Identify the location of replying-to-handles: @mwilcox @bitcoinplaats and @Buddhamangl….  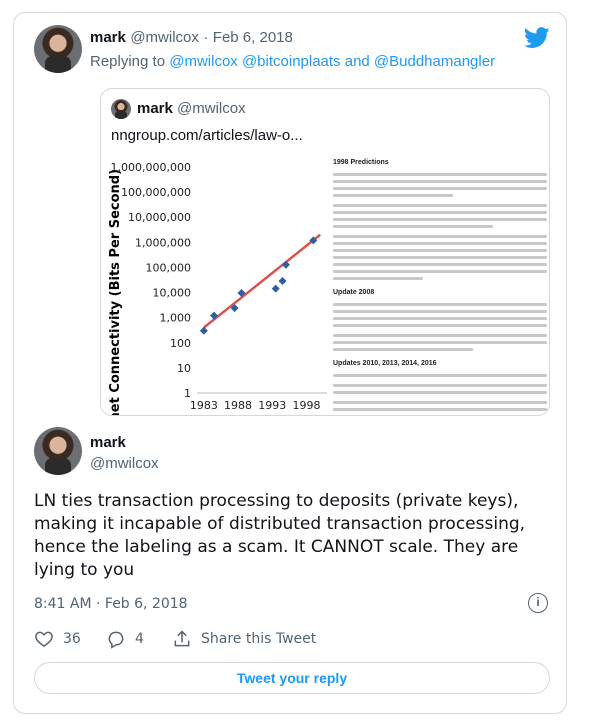
(332, 61).